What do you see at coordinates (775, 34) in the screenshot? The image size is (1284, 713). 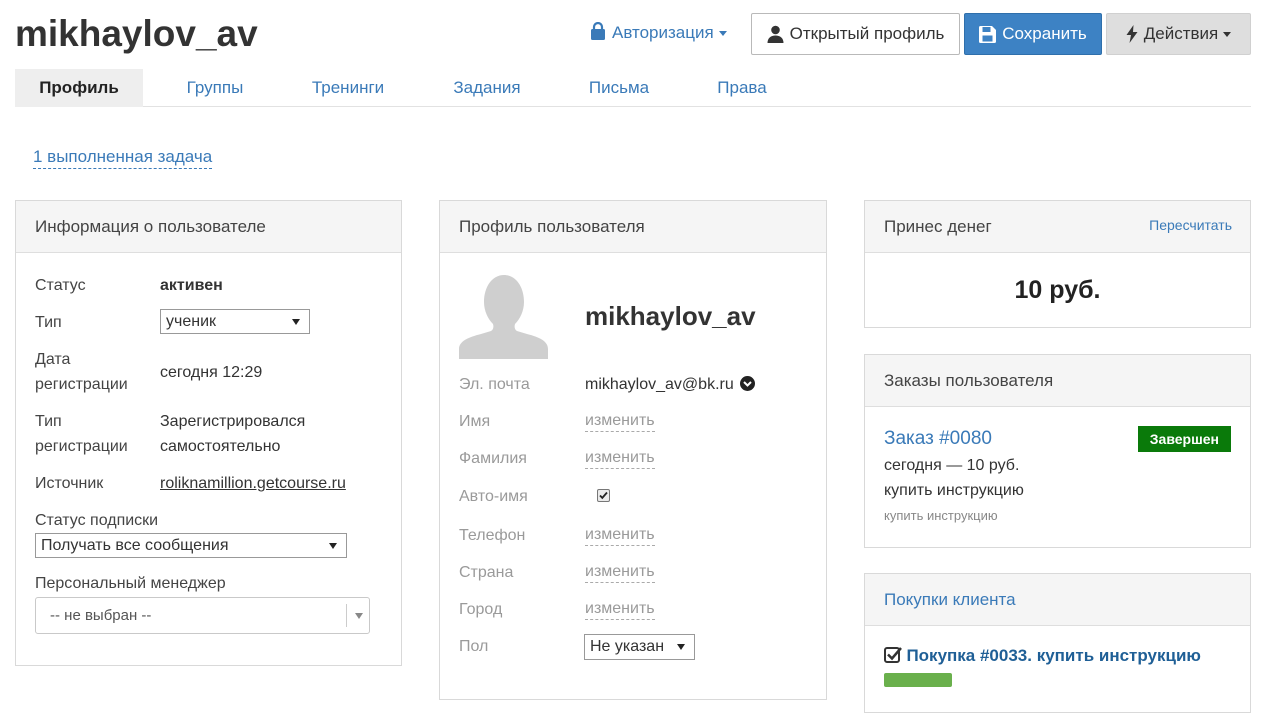 I see `user-icon` at bounding box center [775, 34].